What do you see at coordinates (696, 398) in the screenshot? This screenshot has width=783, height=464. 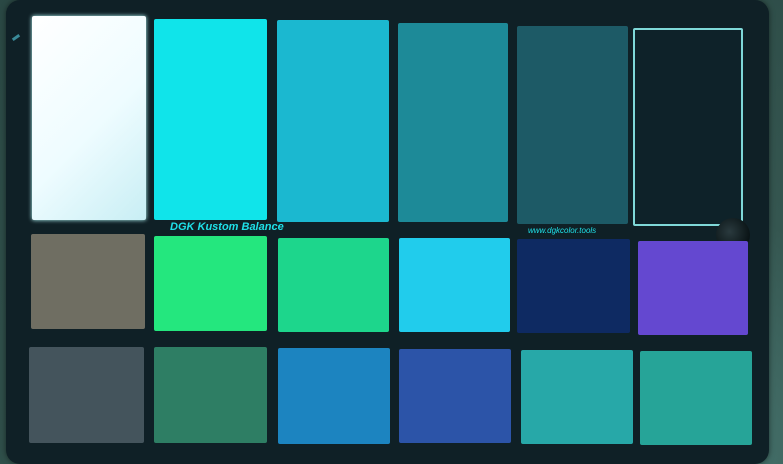 I see `patch-sea-green` at bounding box center [696, 398].